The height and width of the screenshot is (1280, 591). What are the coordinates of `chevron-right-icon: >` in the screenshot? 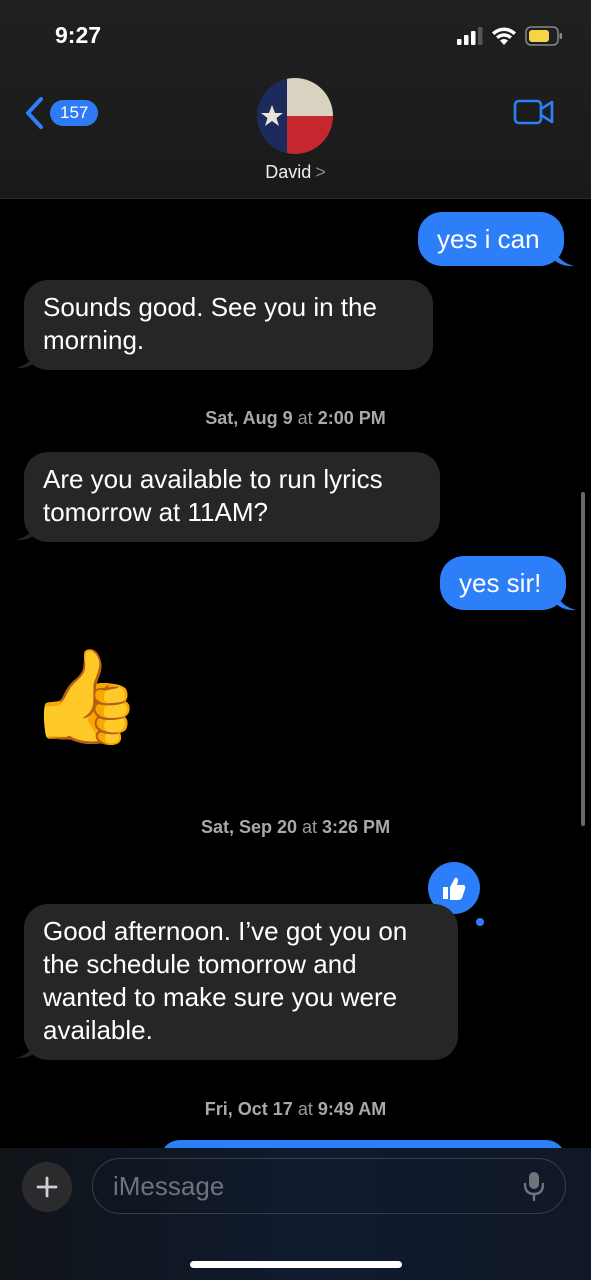 It's located at (320, 172).